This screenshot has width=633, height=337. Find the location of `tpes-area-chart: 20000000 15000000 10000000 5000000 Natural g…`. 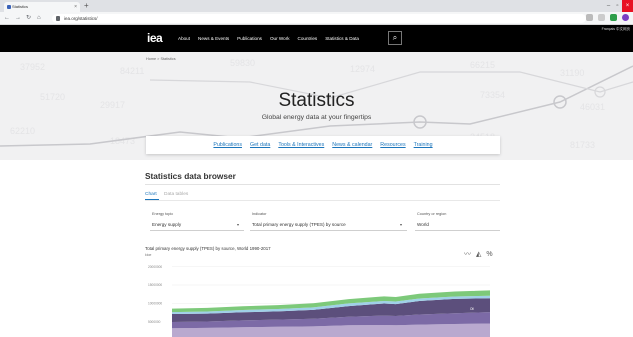

tpes-area-chart: 20000000 15000000 10000000 5000000 Natural g… is located at coordinates (319, 301).